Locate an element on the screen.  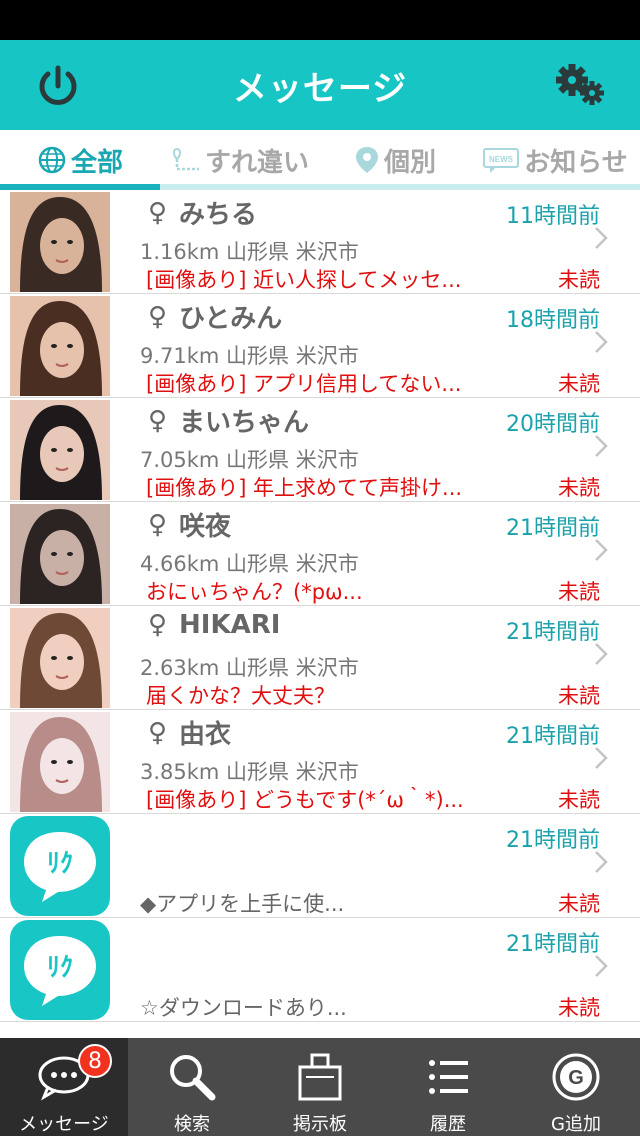
tabbar-item-search: 検索 is located at coordinates (192, 1087).